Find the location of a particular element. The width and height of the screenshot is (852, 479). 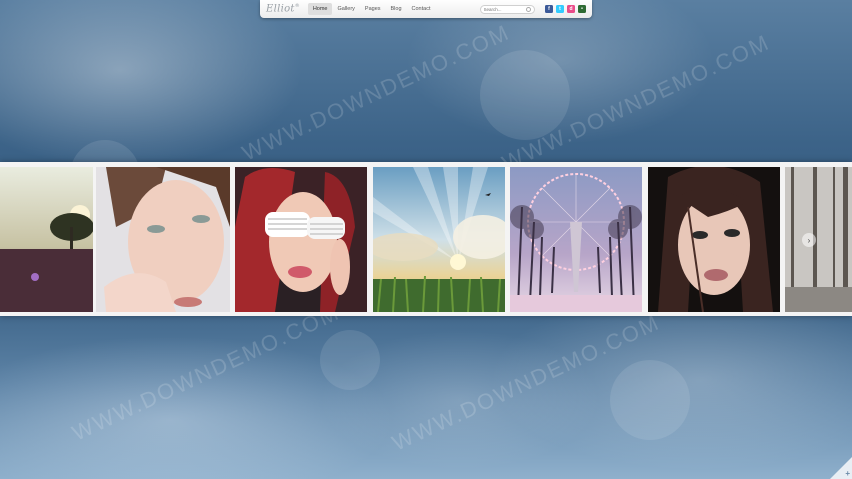

menu-item-blog: Blog is located at coordinates (396, 9).